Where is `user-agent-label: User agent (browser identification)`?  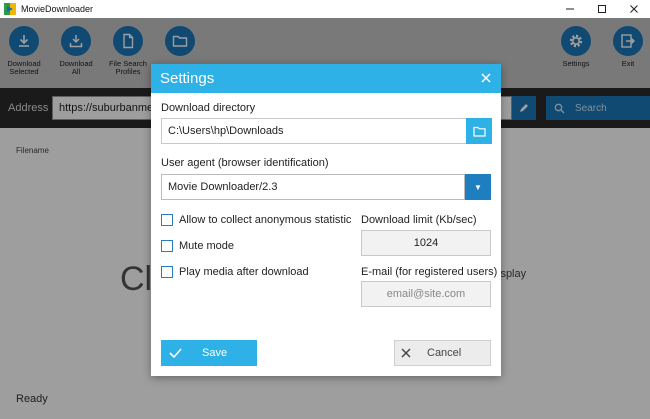 user-agent-label: User agent (browser identification) is located at coordinates (245, 163).